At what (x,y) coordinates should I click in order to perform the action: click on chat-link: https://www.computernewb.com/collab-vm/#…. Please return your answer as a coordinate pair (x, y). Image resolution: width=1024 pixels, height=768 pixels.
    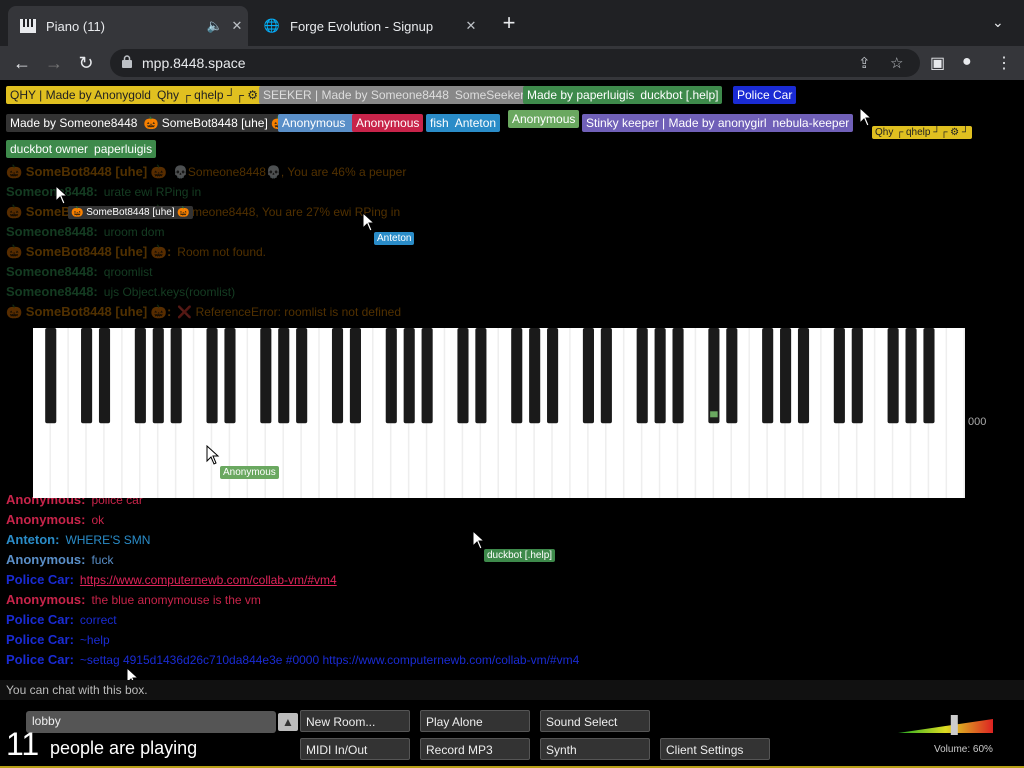
    Looking at the image, I should click on (208, 580).